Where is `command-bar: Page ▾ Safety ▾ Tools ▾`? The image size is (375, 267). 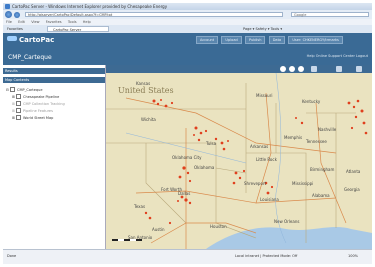 command-bar: Page ▾ Safety ▾ Tools ▾ is located at coordinates (262, 29).